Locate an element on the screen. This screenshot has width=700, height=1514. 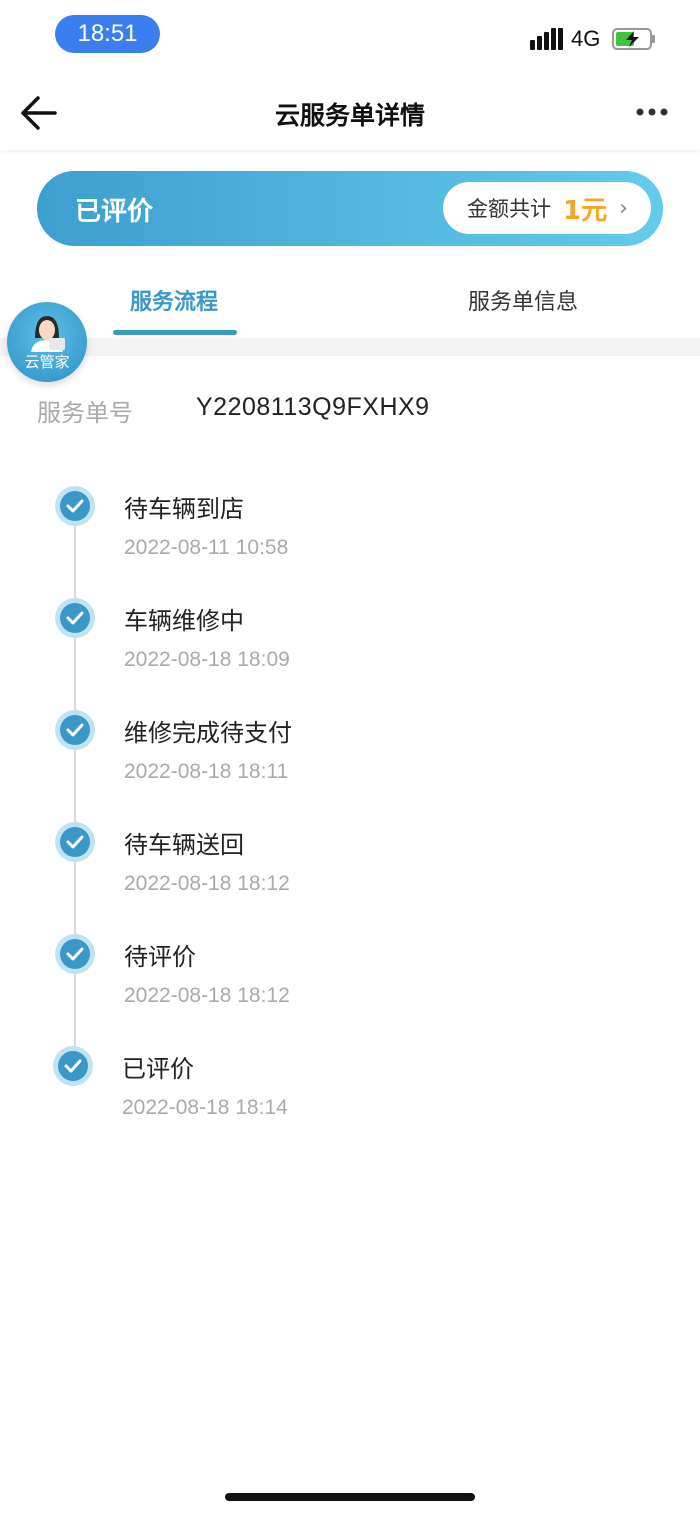
order-status: 已评价 is located at coordinates (114, 212).